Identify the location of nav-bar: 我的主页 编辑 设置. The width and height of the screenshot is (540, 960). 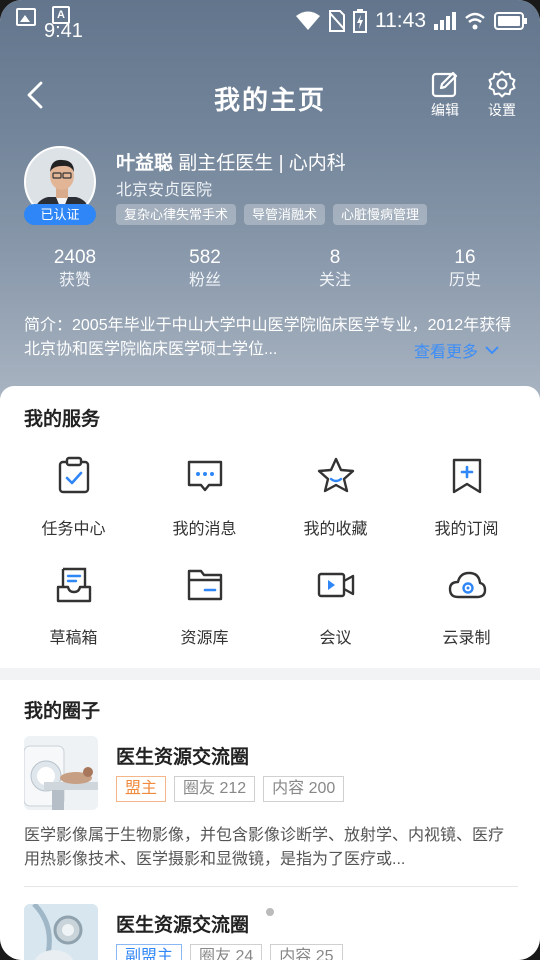
(270, 96).